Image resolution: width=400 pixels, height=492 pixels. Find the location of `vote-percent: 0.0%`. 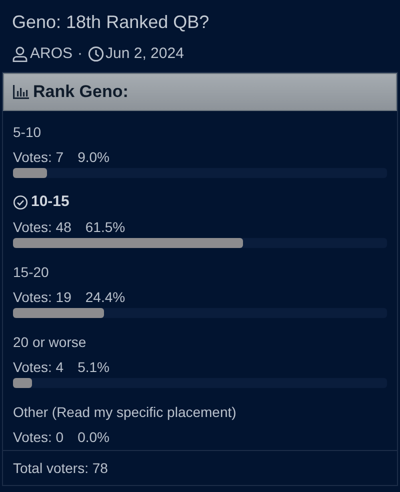

vote-percent: 0.0% is located at coordinates (94, 437).